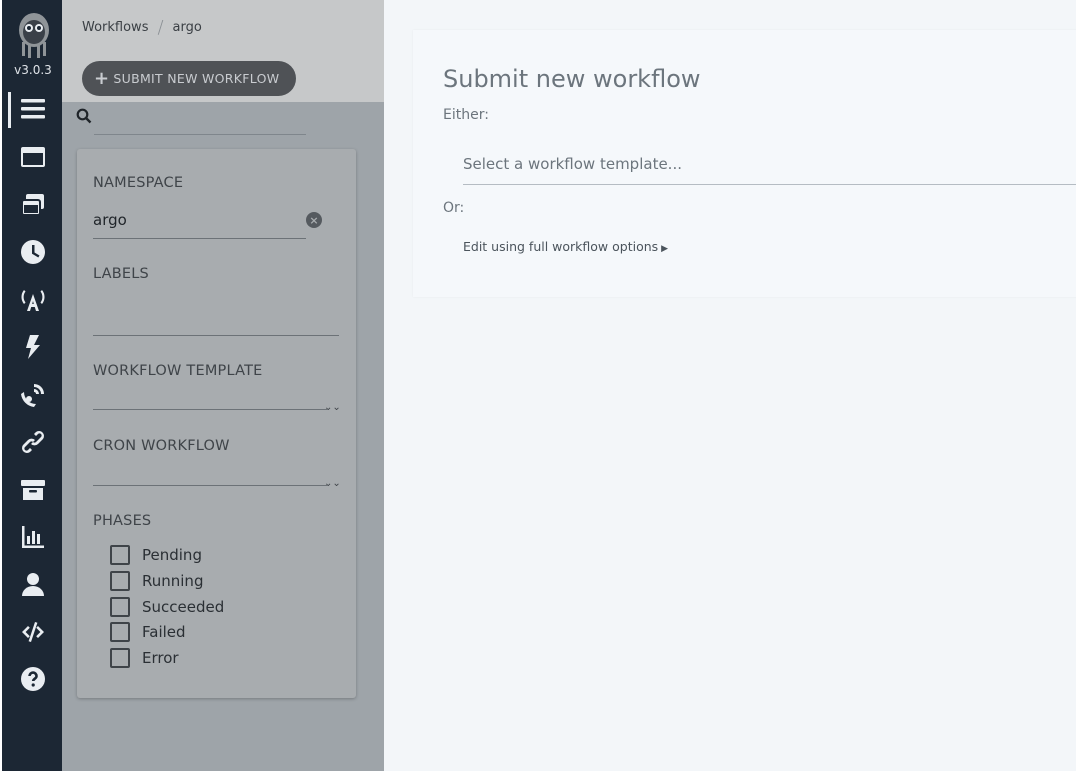  I want to click on breadcrumb-workflows: Workflows, so click(115, 27).